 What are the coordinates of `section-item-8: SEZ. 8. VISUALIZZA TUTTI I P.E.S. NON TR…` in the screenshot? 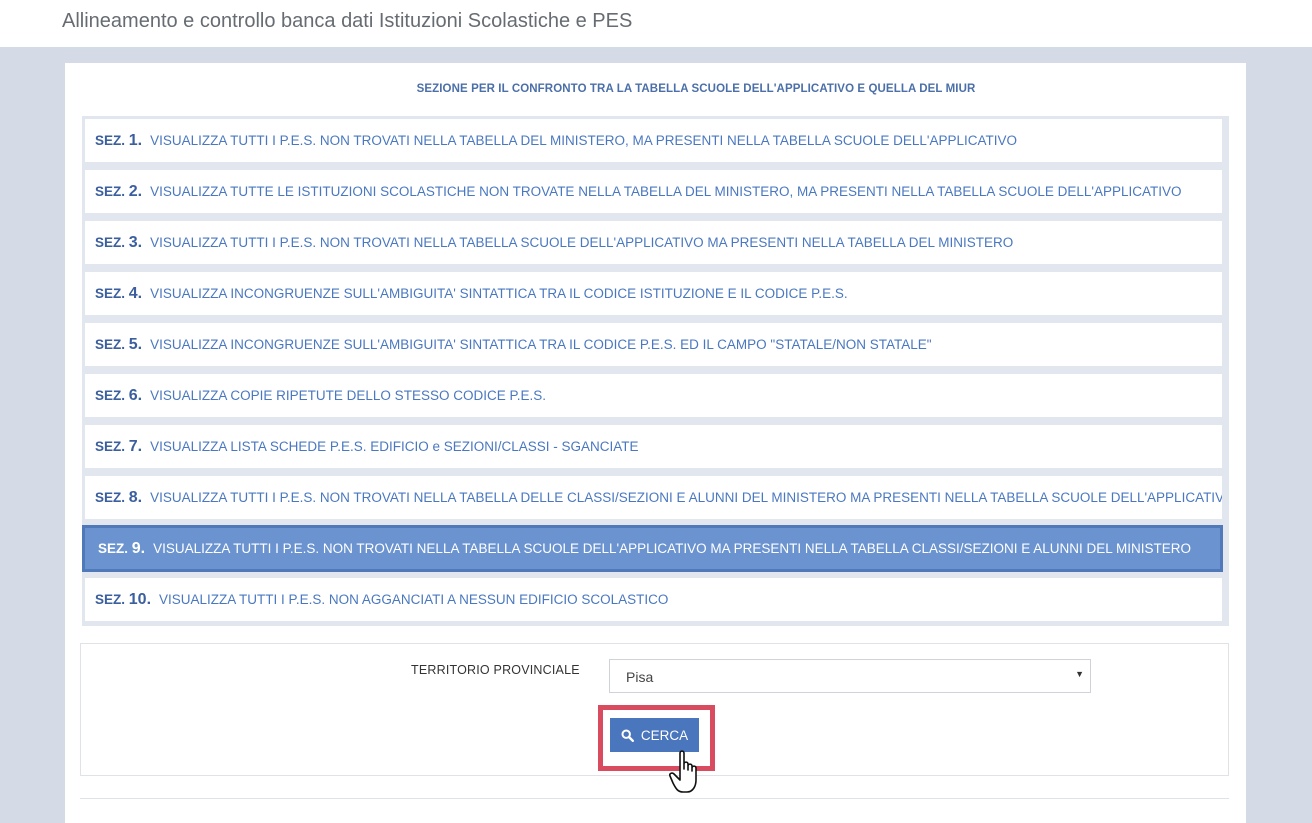 It's located at (653, 497).